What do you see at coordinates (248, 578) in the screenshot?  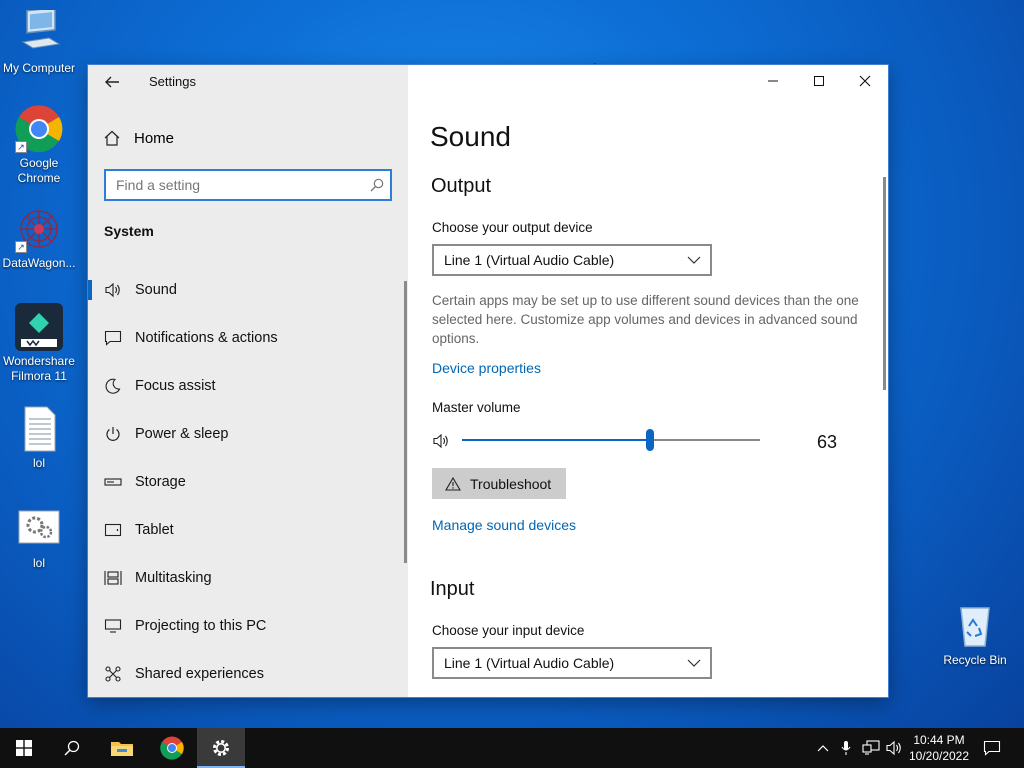 I see `nav-item-multitasking: Multitasking` at bounding box center [248, 578].